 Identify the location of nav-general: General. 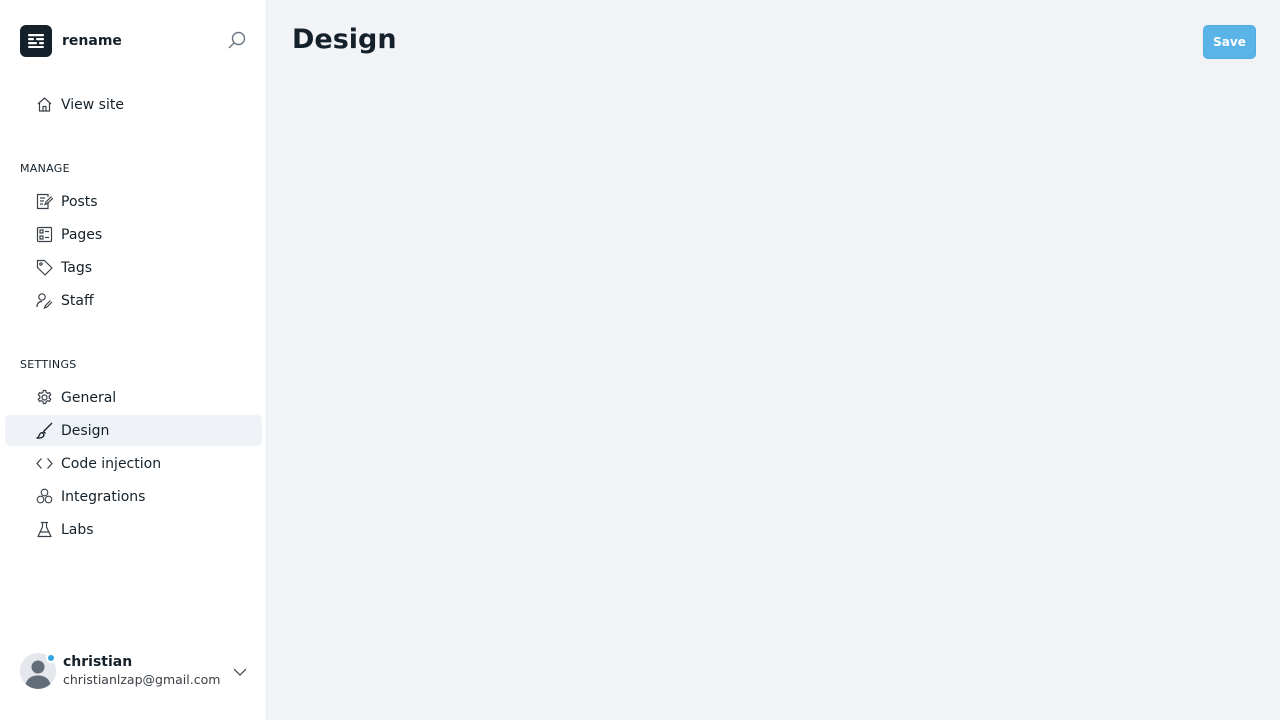
(133, 397).